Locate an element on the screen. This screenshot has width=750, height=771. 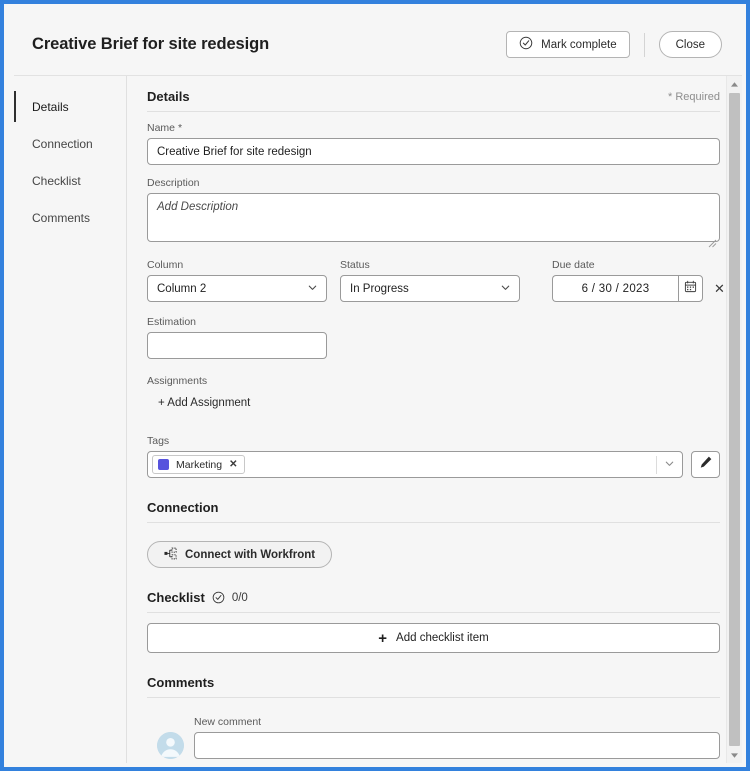
plus-icon: + is located at coordinates (383, 638).